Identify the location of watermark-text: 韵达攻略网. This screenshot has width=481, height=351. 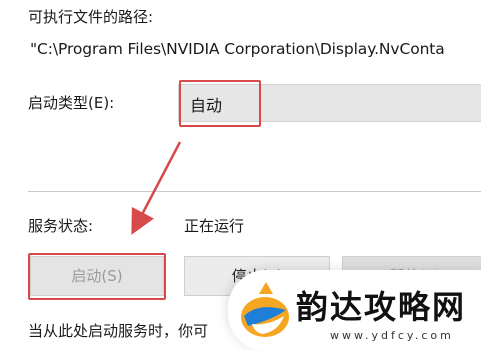
(381, 307).